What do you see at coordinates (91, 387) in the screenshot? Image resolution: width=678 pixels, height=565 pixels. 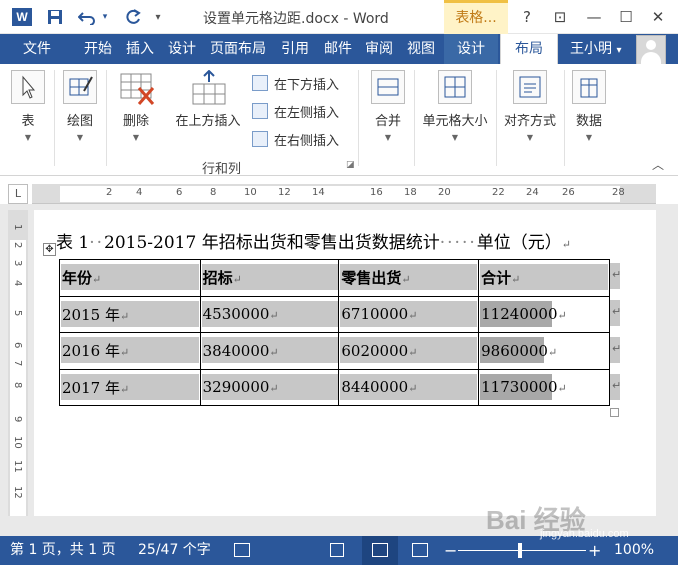 I see `cell-year: 2017 年` at bounding box center [91, 387].